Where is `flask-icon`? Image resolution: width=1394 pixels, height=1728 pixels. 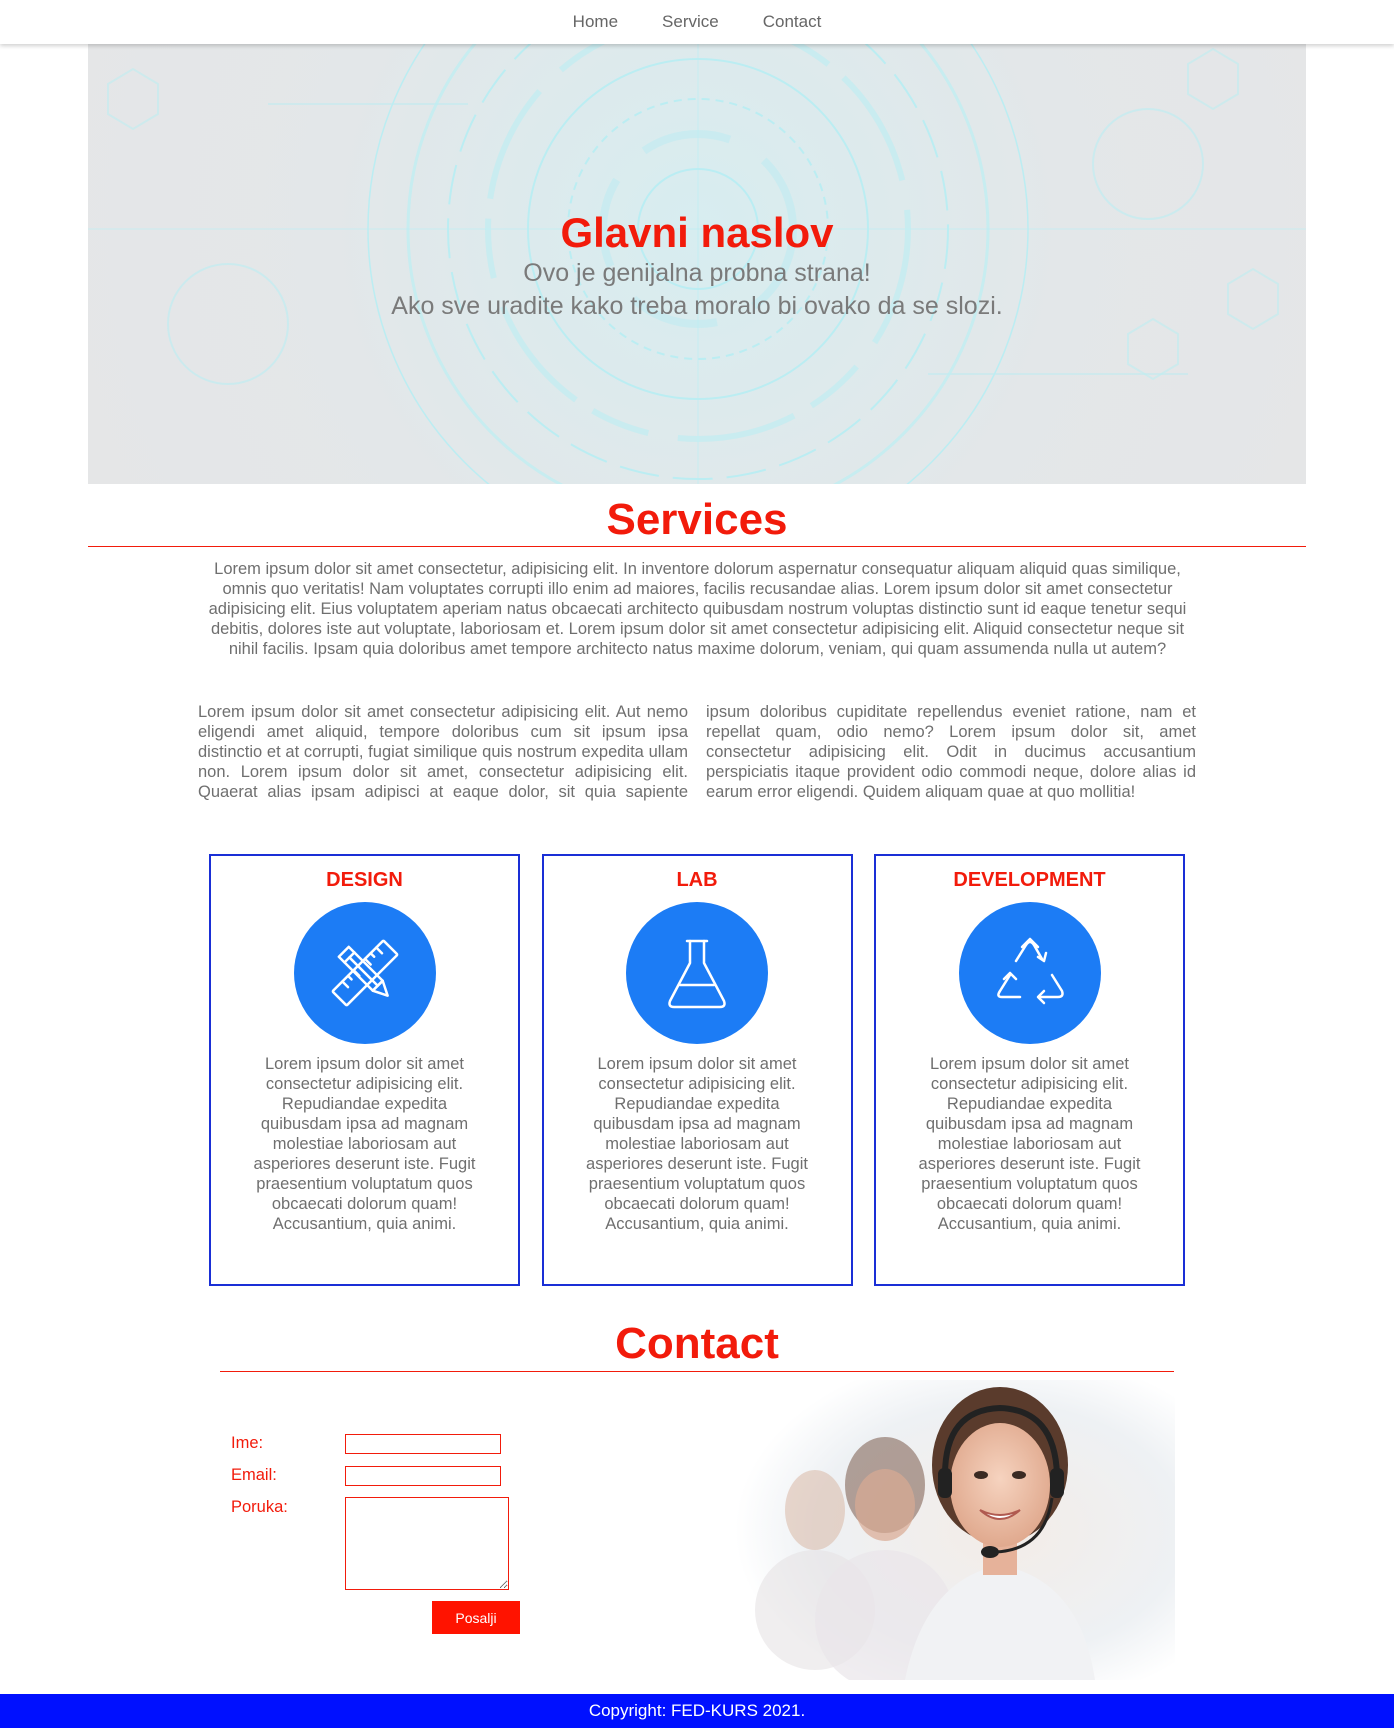 flask-icon is located at coordinates (697, 973).